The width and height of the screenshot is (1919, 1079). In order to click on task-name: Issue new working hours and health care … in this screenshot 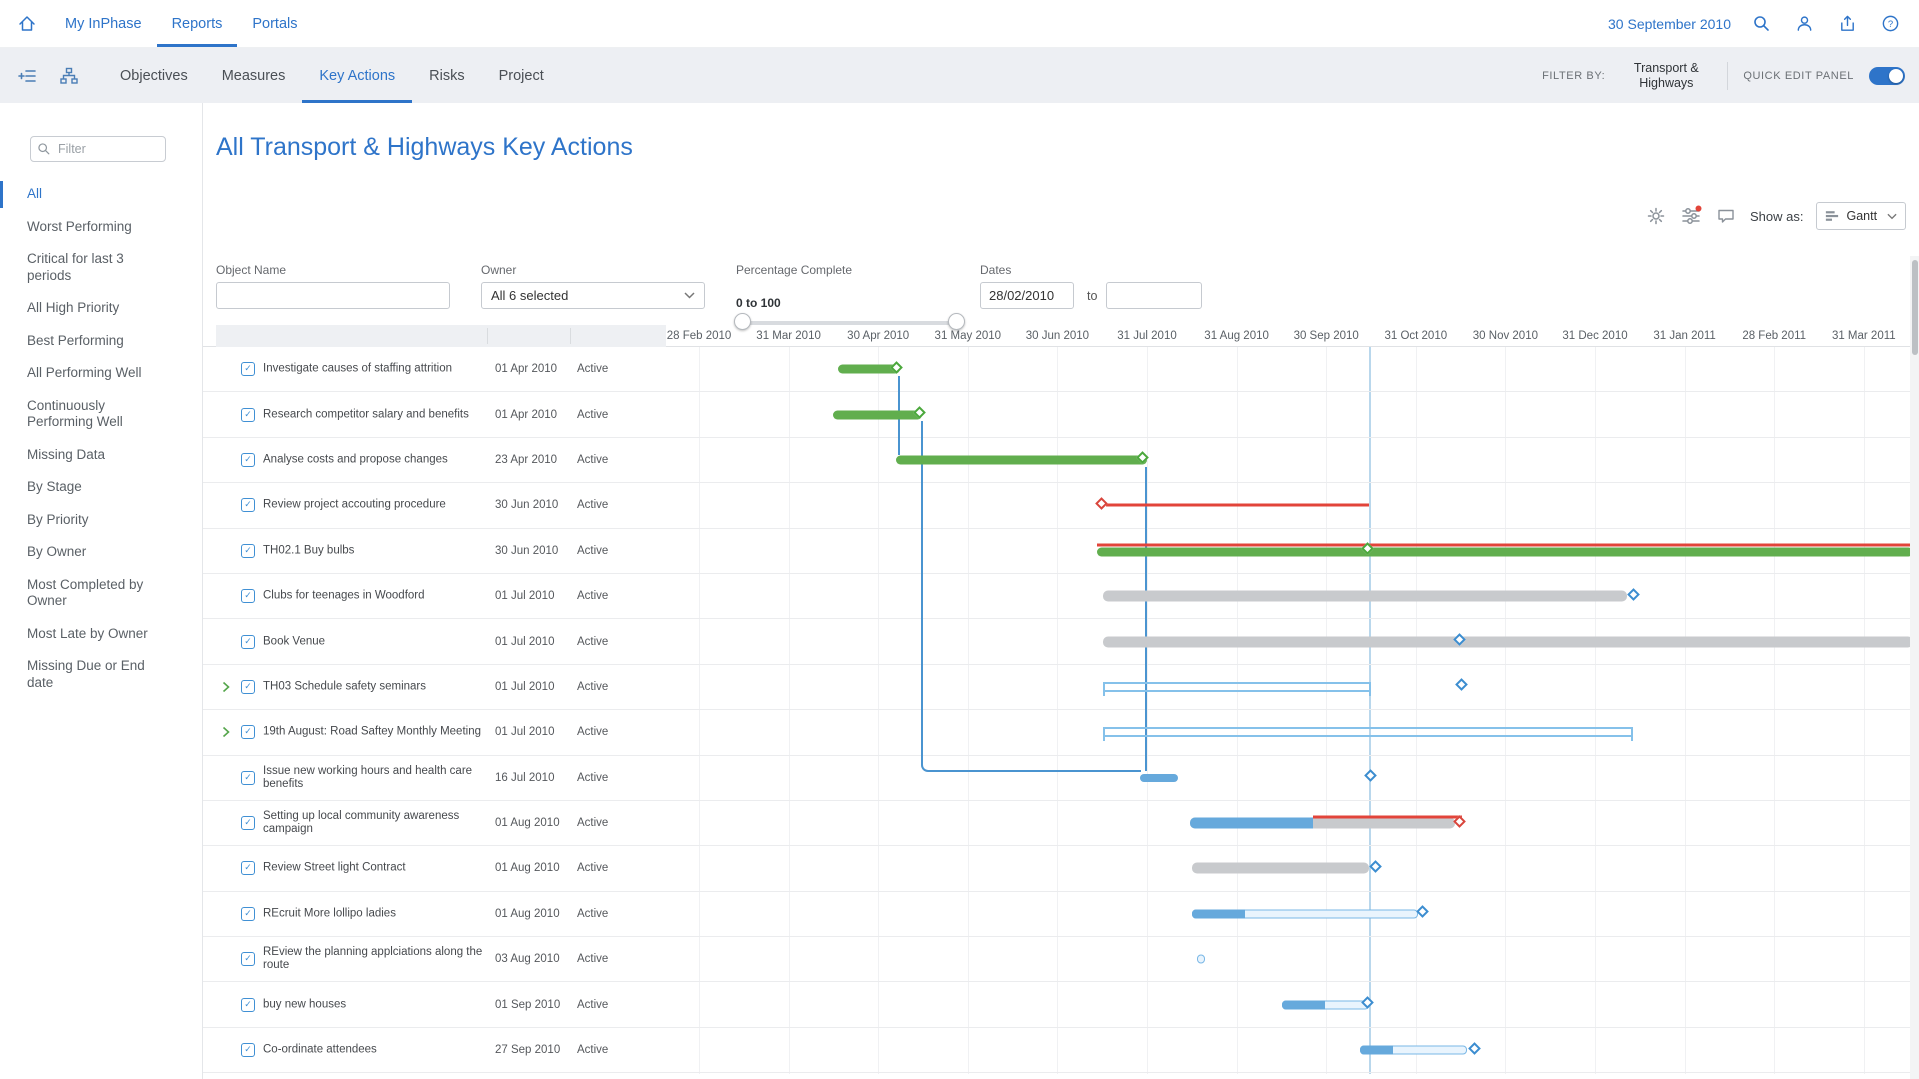, I will do `click(377, 778)`.